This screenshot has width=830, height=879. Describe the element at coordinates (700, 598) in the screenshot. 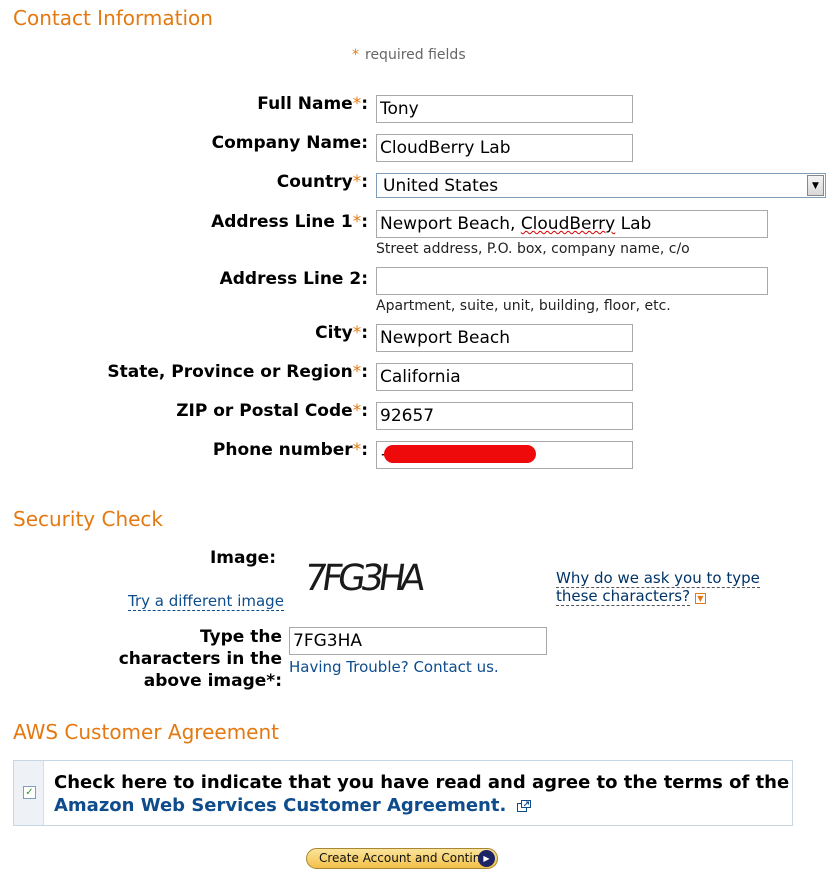

I see `expand-icon: ▼` at that location.